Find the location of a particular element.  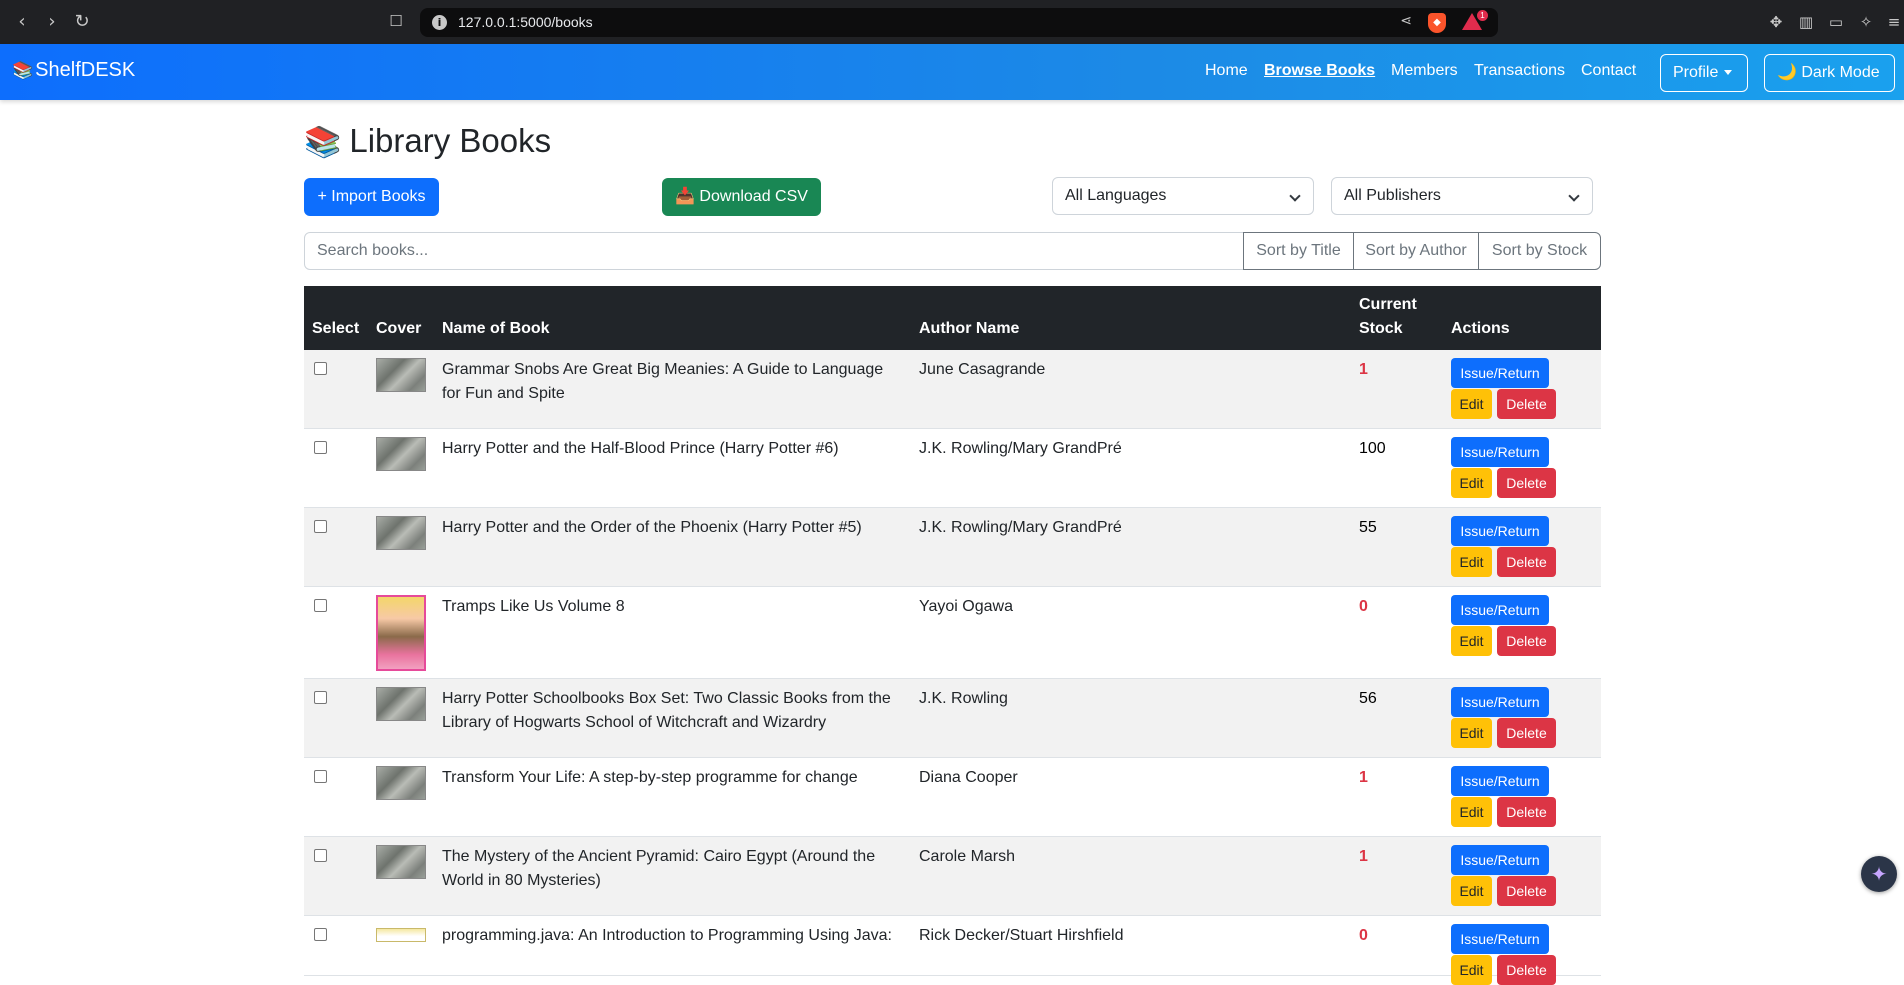

brave-shield-icon: ◆ is located at coordinates (1437, 23).